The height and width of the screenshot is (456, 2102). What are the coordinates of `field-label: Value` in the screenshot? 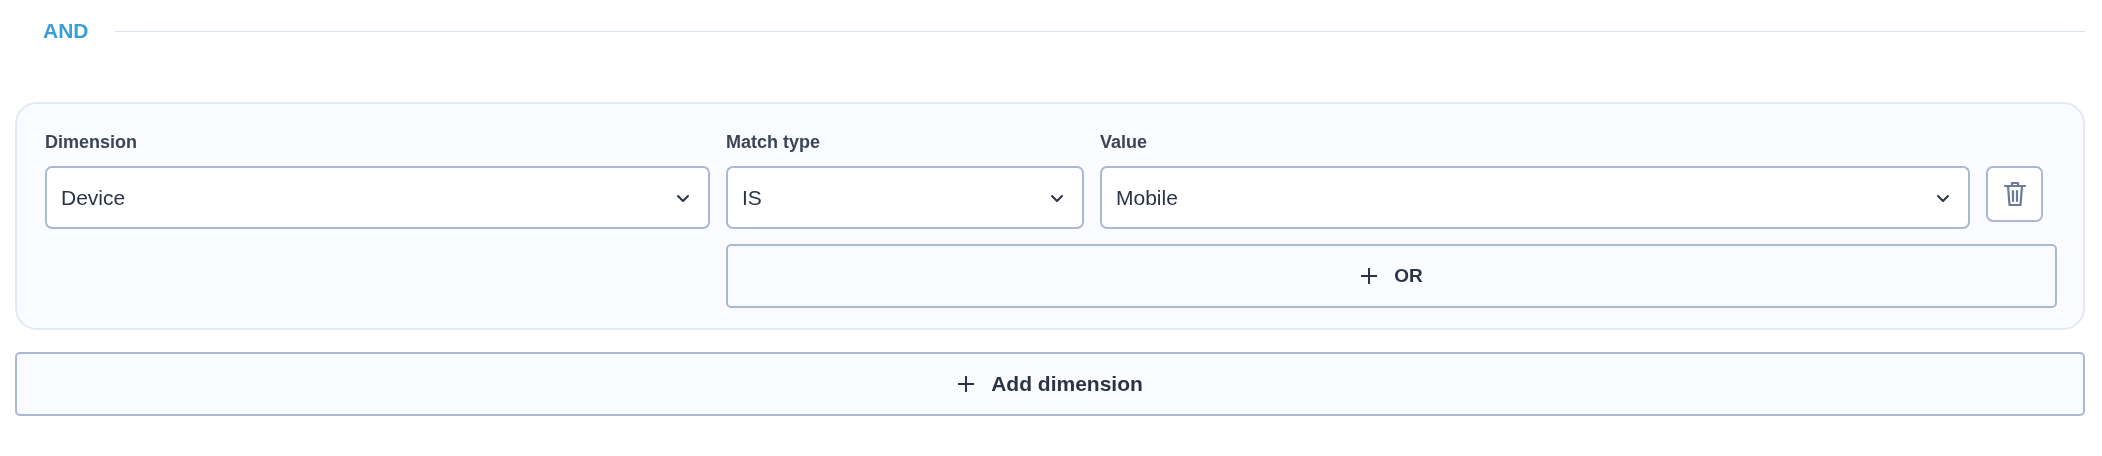 It's located at (1124, 143).